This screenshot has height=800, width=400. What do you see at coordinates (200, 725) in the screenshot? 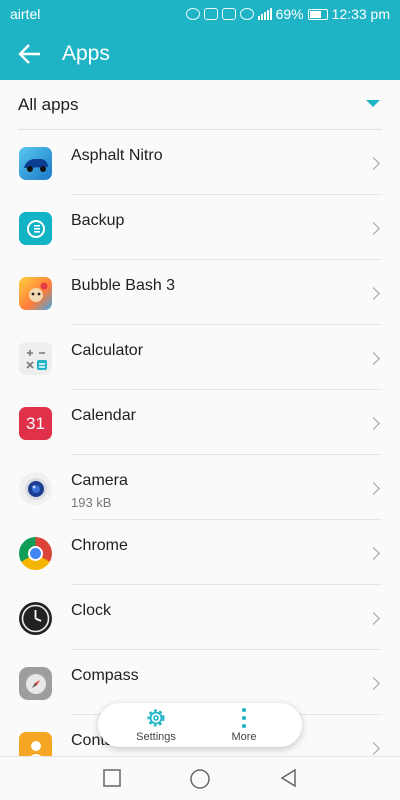
I see `bottom-action-bar: Settings More` at bounding box center [200, 725].